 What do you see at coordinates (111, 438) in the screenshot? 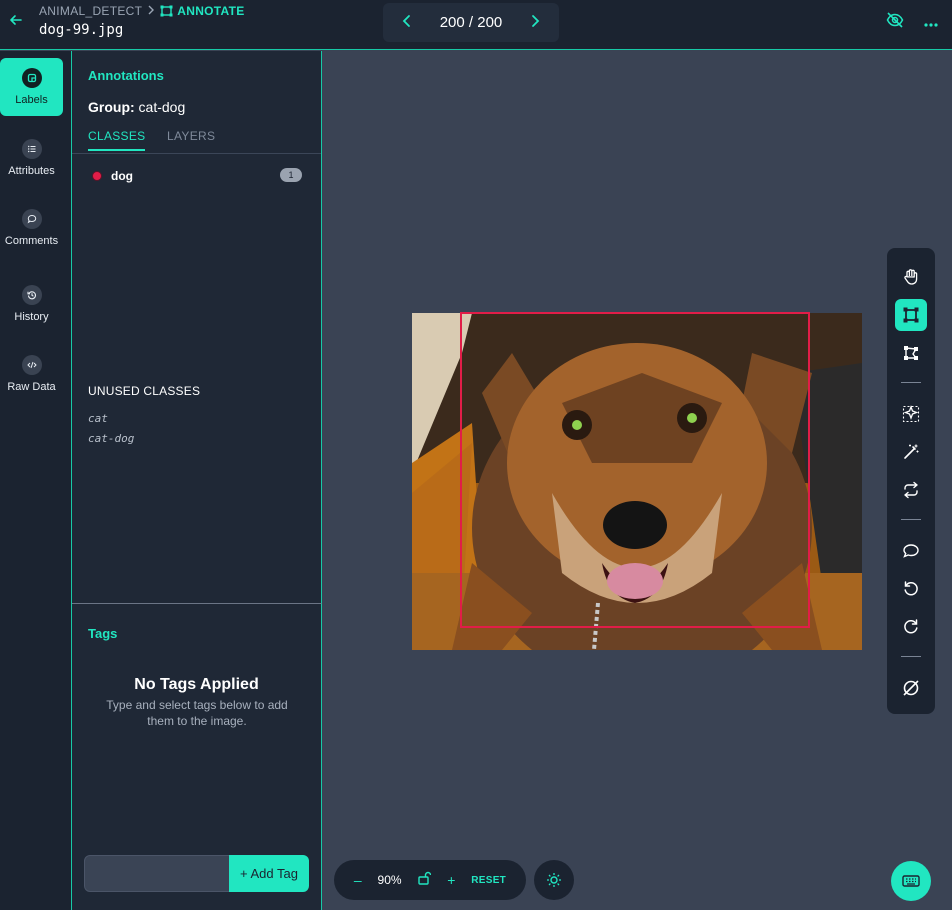
I see `unused-class-item: cat-dog` at bounding box center [111, 438].